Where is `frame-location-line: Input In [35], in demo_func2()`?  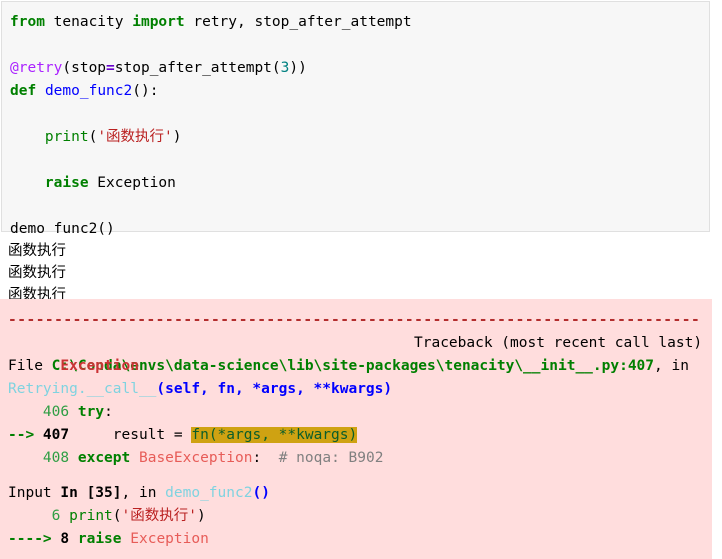 frame-location-line: Input In [35], in demo_func2() is located at coordinates (360, 493).